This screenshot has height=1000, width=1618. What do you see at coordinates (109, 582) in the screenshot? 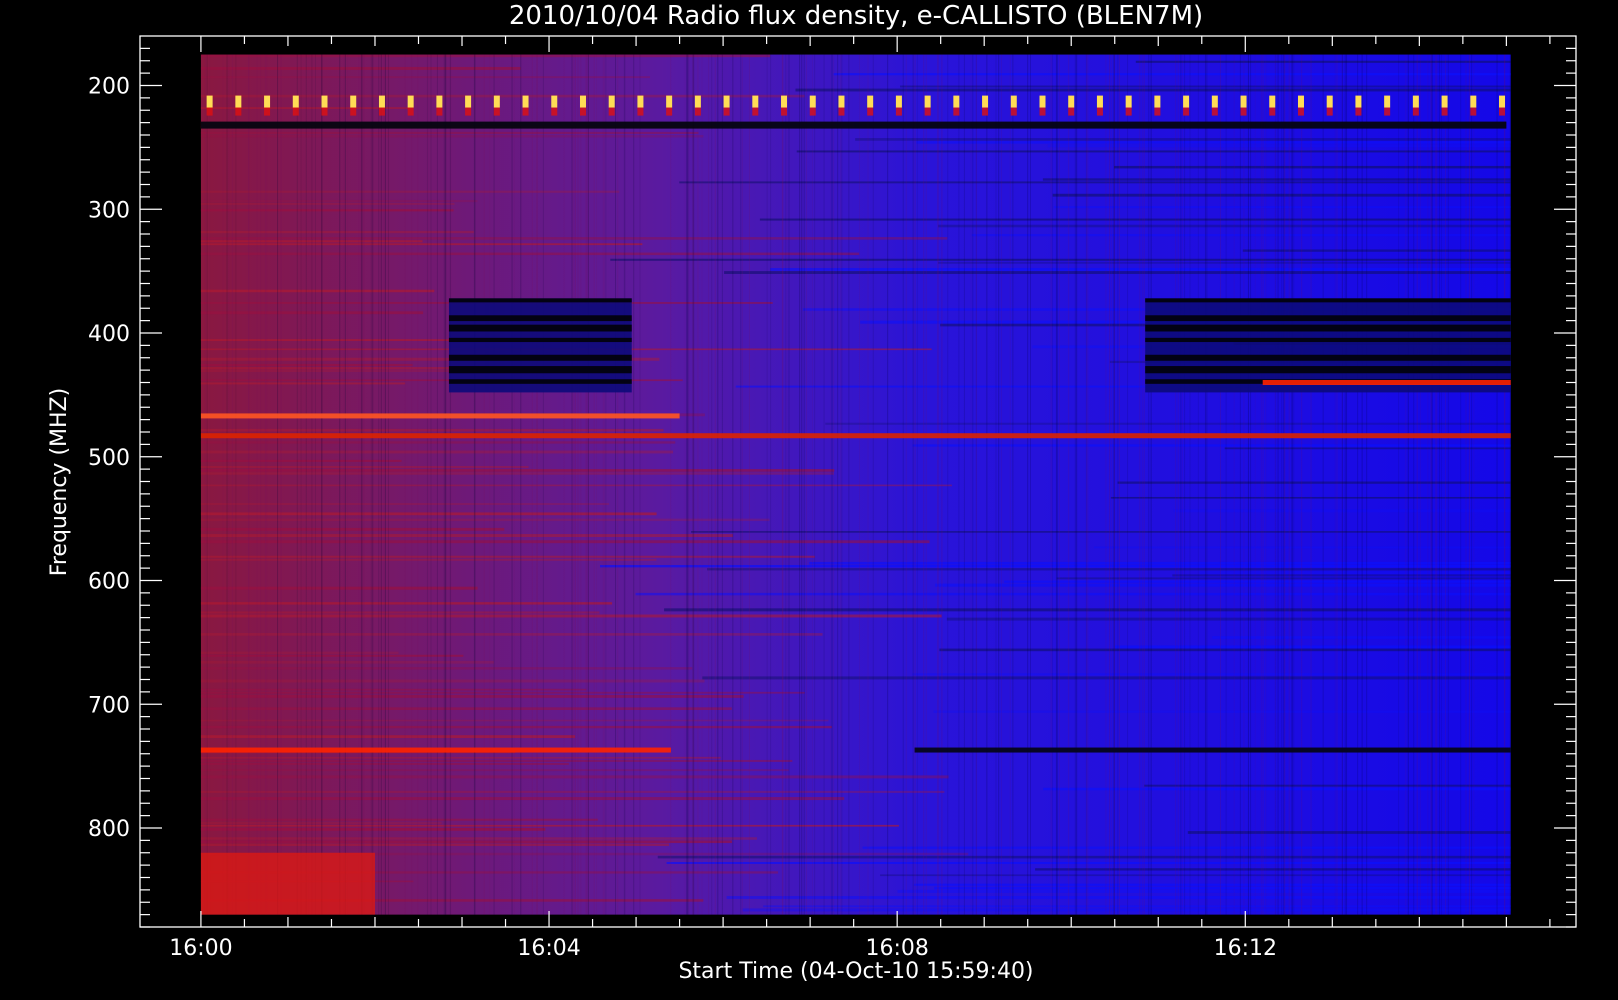
I see `y-tick-label: 600` at bounding box center [109, 582].